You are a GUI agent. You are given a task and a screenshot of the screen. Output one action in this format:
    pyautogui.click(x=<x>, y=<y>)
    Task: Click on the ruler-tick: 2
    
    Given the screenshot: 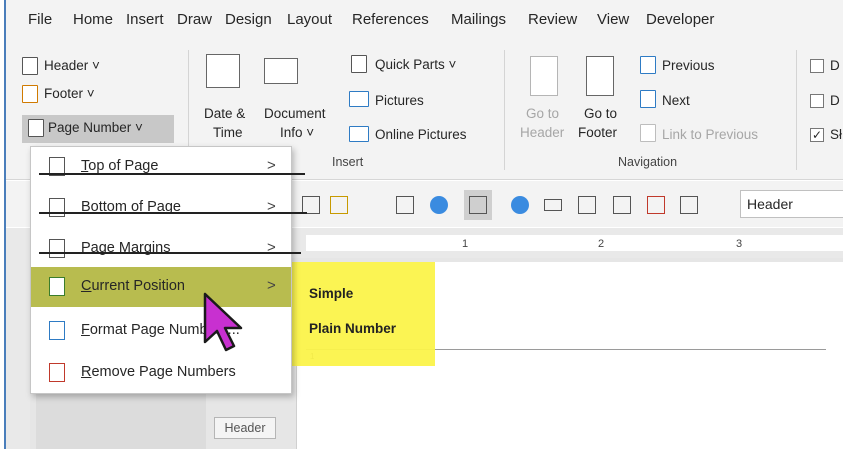 What is the action you would take?
    pyautogui.click(x=601, y=244)
    